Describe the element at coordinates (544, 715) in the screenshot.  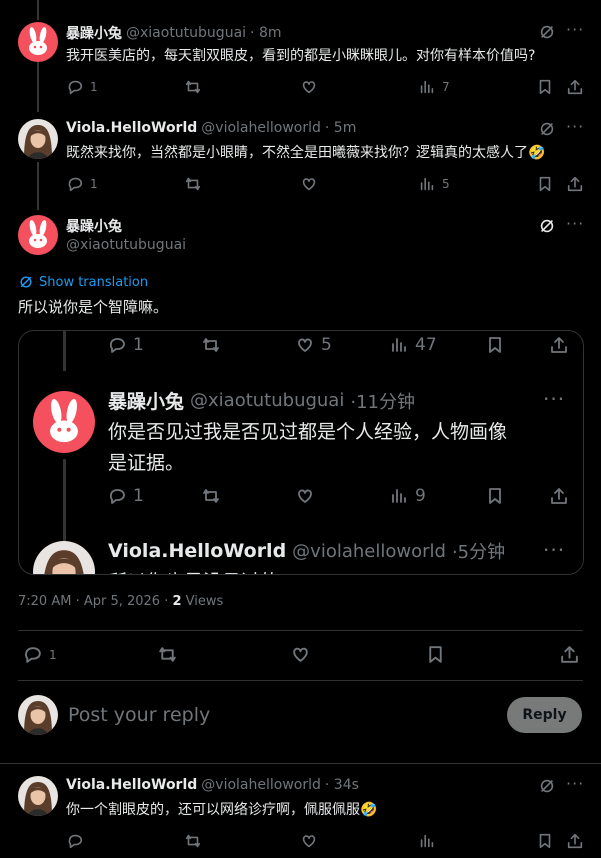
I see `reply-submit-button: Reply` at that location.